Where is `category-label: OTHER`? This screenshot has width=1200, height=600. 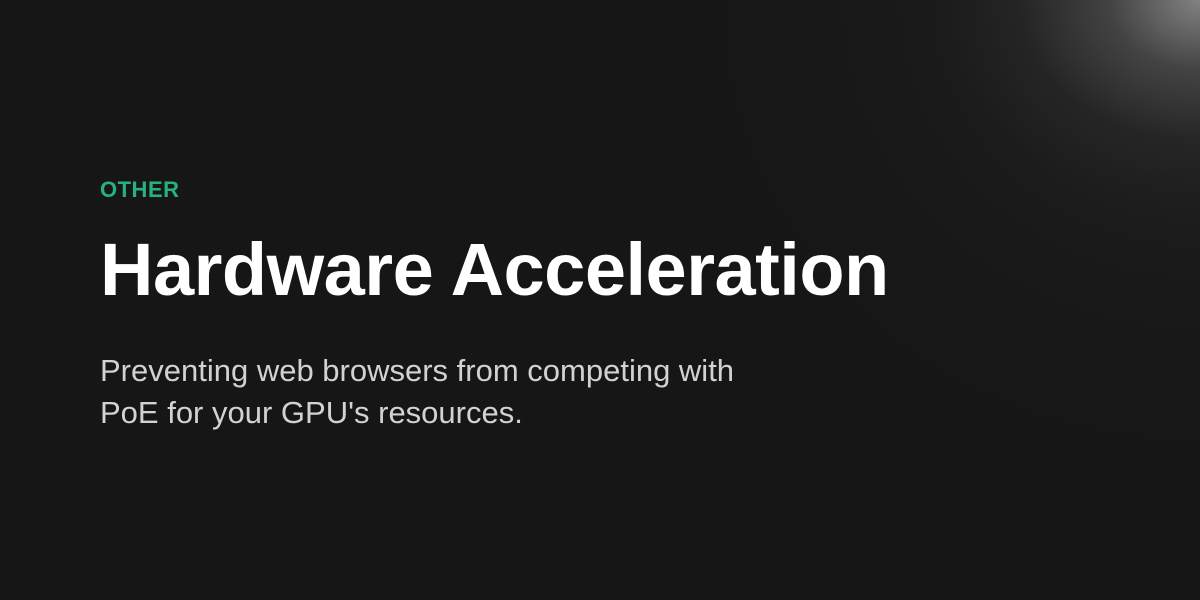
category-label: OTHER is located at coordinates (140, 189).